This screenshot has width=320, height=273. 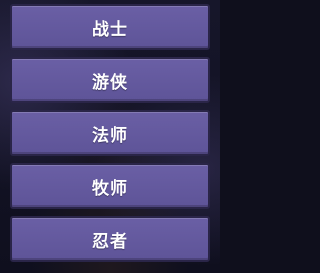 I want to click on class-option-label: 牧师, so click(x=110, y=188).